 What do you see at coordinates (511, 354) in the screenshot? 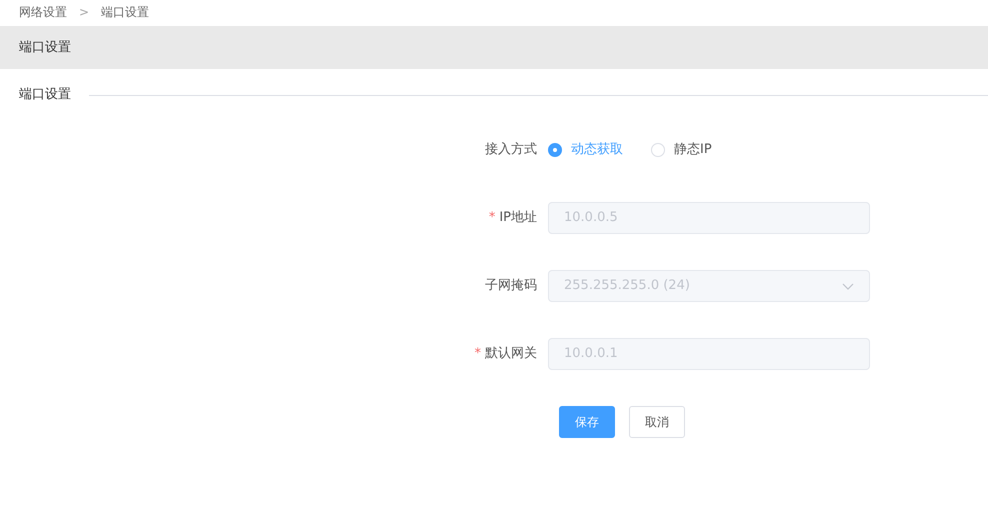
I see `field-label: 默认网关` at bounding box center [511, 354].